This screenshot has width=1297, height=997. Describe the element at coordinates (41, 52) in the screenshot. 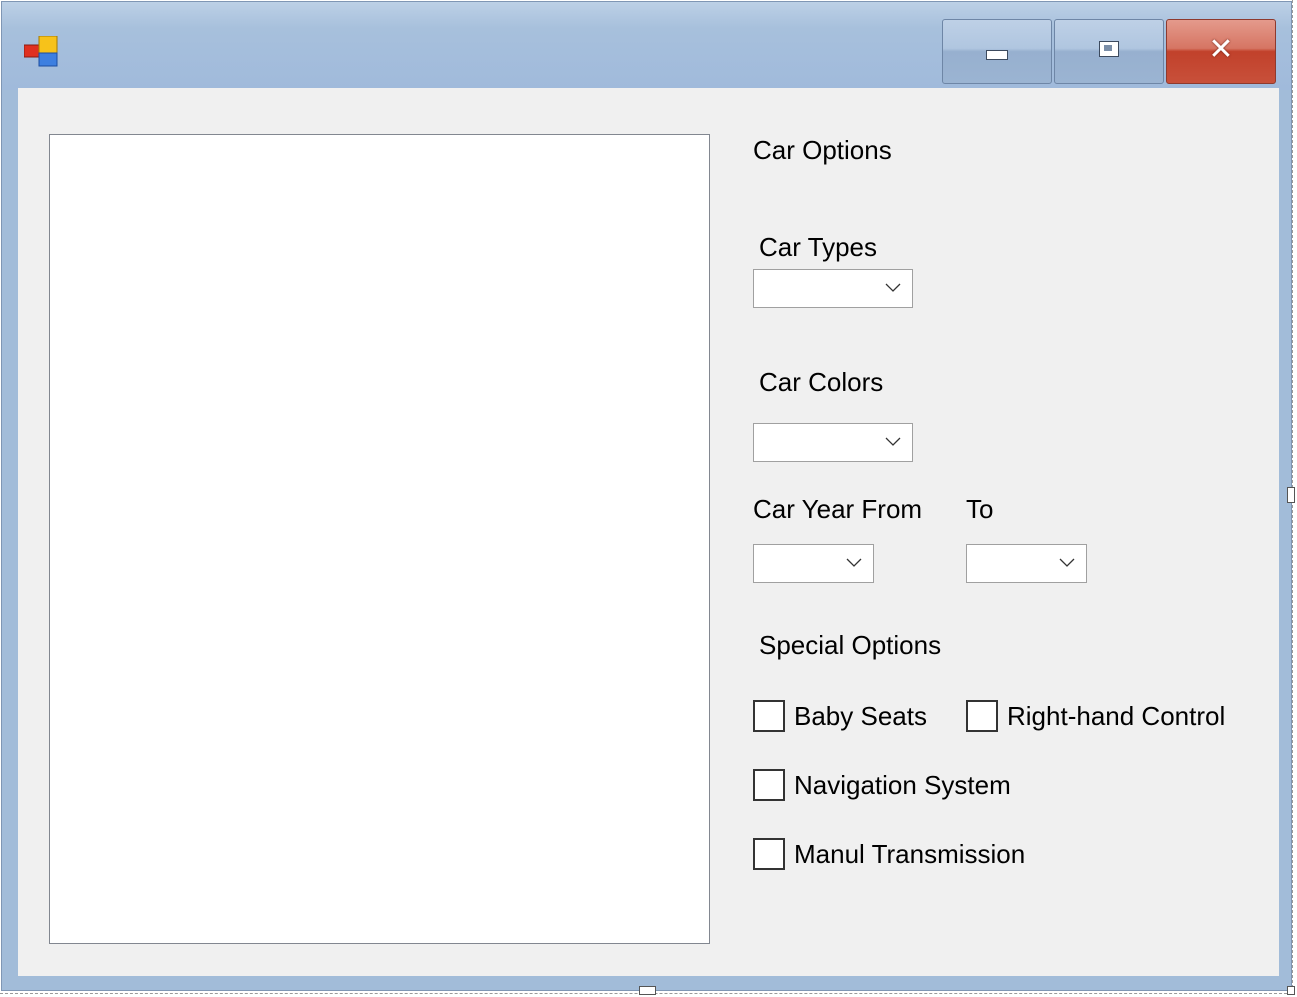

I see `windows-forms-app-icon` at that location.